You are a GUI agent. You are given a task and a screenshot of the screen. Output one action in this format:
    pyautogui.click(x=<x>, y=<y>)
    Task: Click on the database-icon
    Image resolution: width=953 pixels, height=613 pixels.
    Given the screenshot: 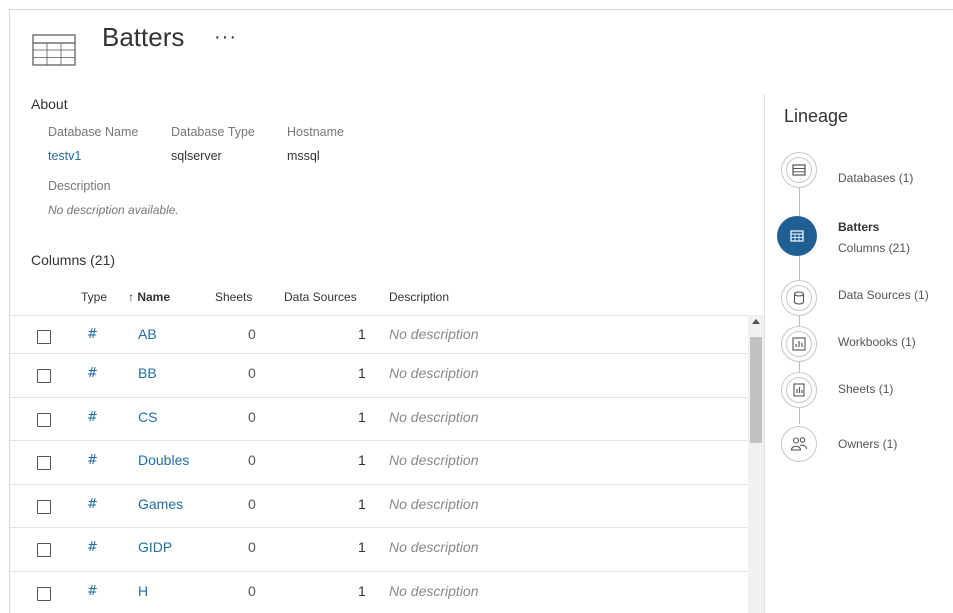 What is the action you would take?
    pyautogui.click(x=799, y=170)
    